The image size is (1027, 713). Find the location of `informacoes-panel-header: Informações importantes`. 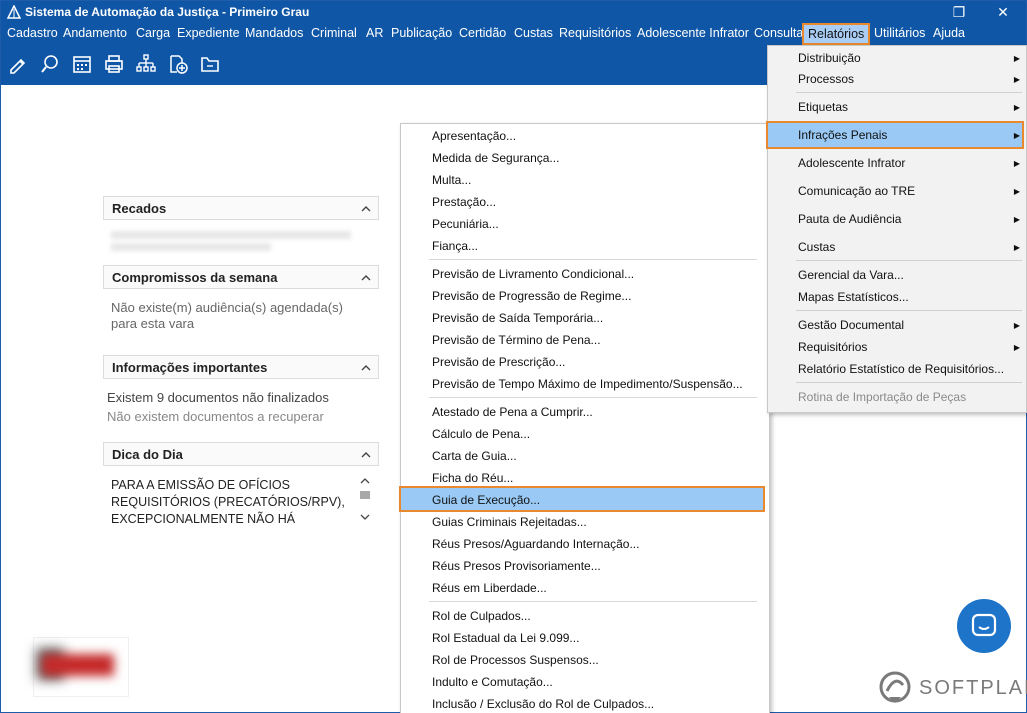

informacoes-panel-header: Informações importantes is located at coordinates (241, 367).